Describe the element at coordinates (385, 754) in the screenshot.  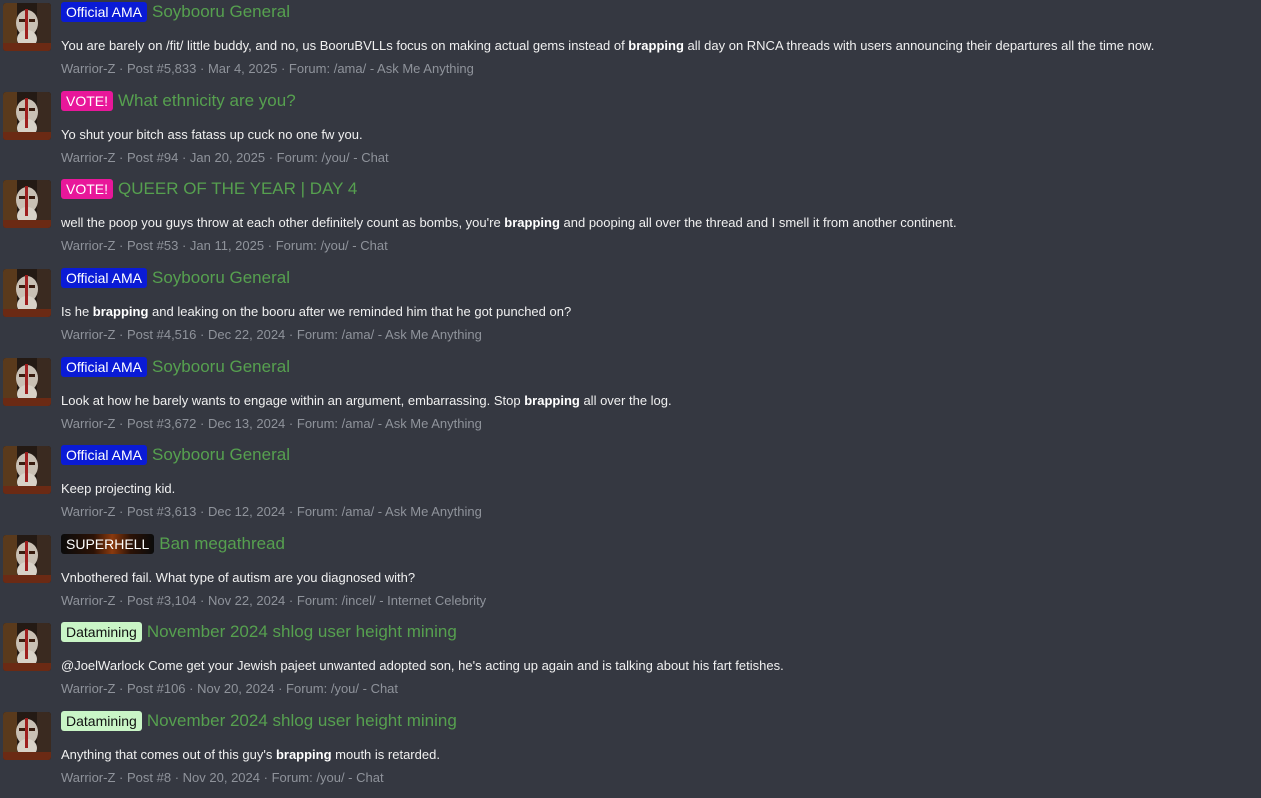
I see `snippet-text: mouth is retarded.` at that location.